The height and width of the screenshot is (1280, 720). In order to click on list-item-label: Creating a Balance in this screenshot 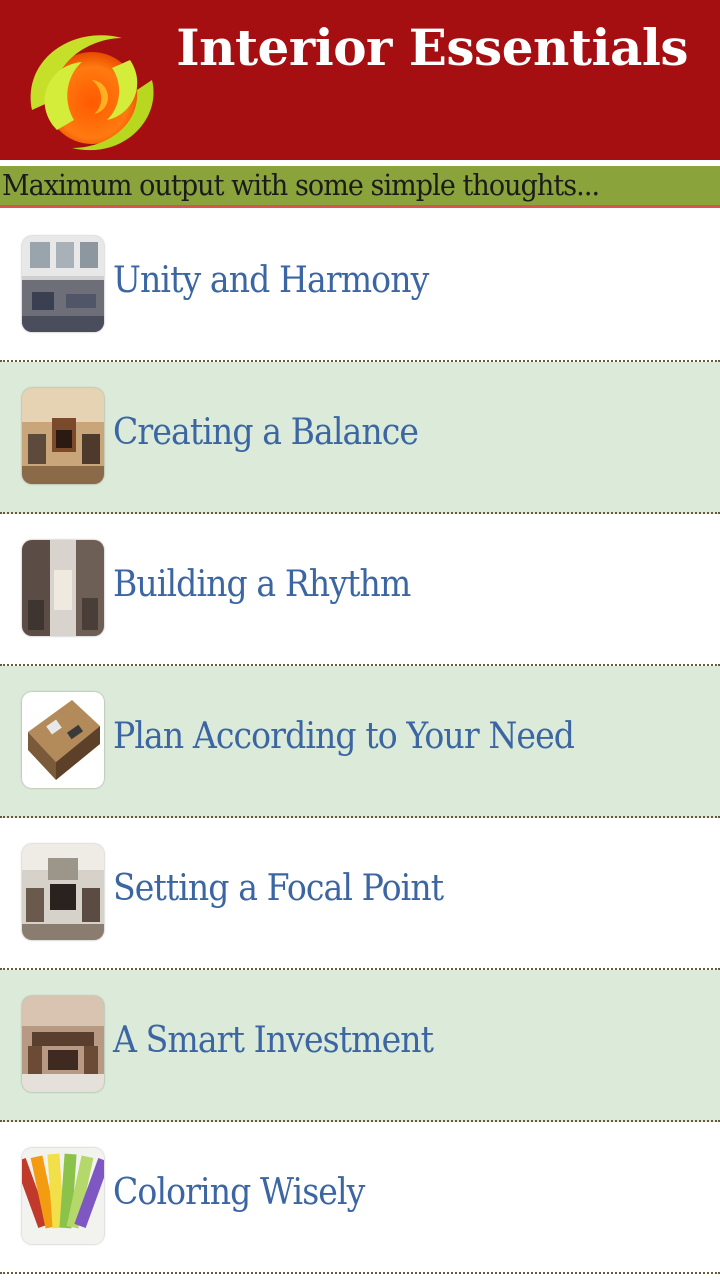, I will do `click(266, 432)`.